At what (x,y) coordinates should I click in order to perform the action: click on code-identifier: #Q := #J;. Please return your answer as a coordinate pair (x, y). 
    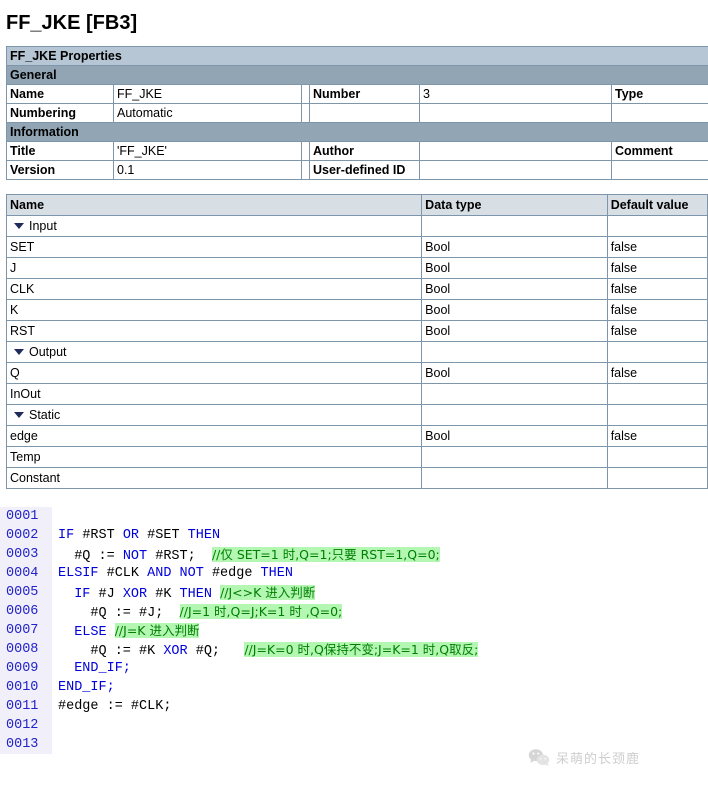
    Looking at the image, I should click on (119, 613).